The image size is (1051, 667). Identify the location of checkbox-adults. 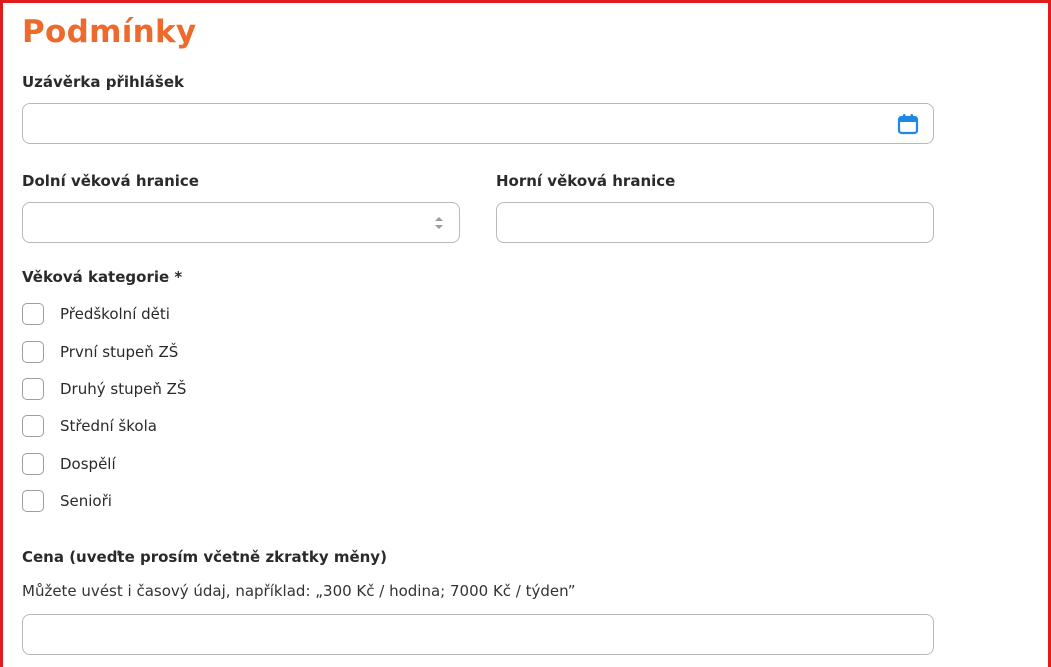
(33, 464).